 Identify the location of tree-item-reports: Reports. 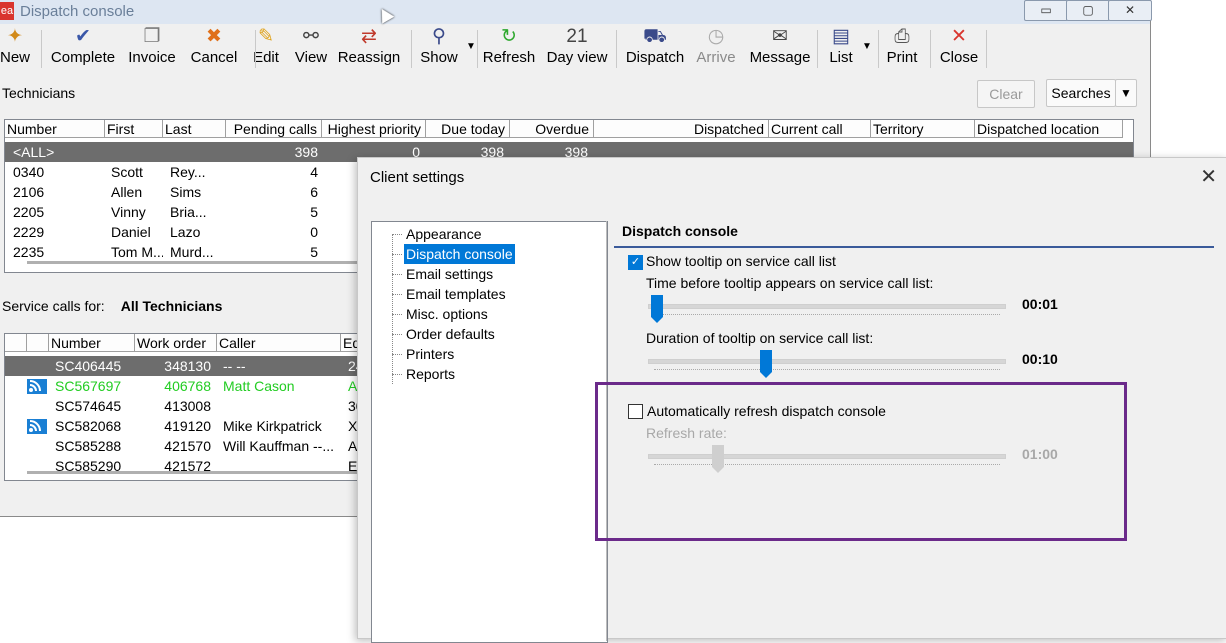
(430, 374).